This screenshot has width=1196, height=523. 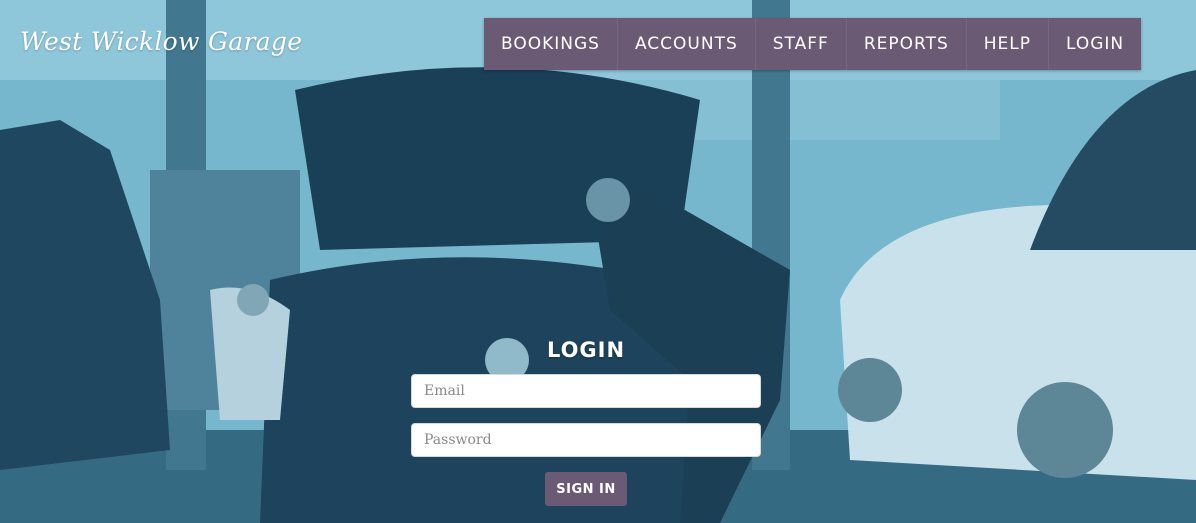 What do you see at coordinates (687, 44) in the screenshot?
I see `nav-item-accounts: ACCOUNTS` at bounding box center [687, 44].